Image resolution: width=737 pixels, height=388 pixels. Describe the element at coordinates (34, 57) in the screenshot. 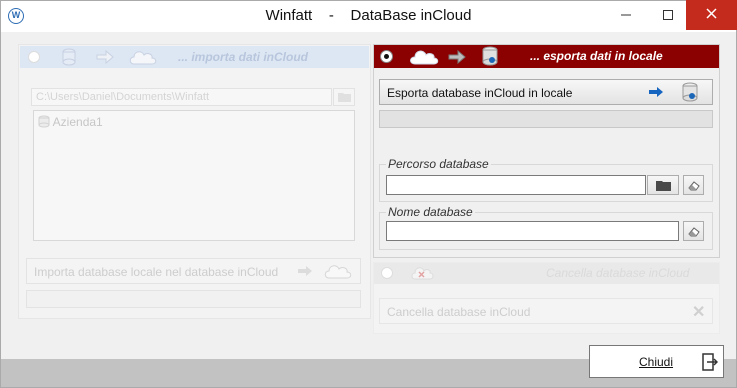

I see `import-radio` at that location.